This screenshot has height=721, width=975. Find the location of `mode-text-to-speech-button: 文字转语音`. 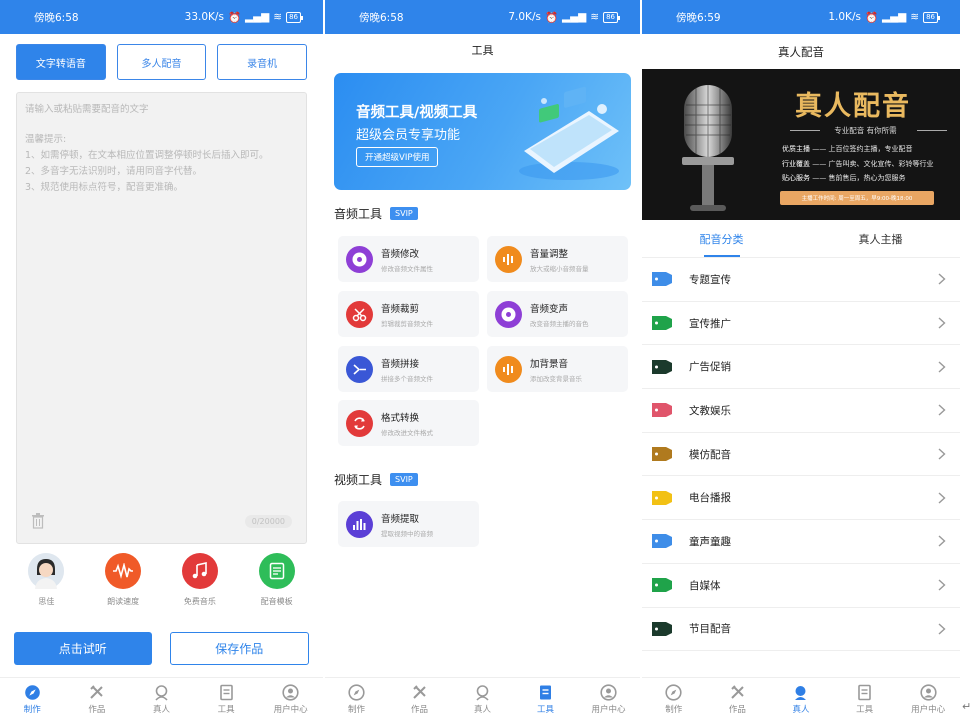

mode-text-to-speech-button: 文字转语音 is located at coordinates (61, 62).